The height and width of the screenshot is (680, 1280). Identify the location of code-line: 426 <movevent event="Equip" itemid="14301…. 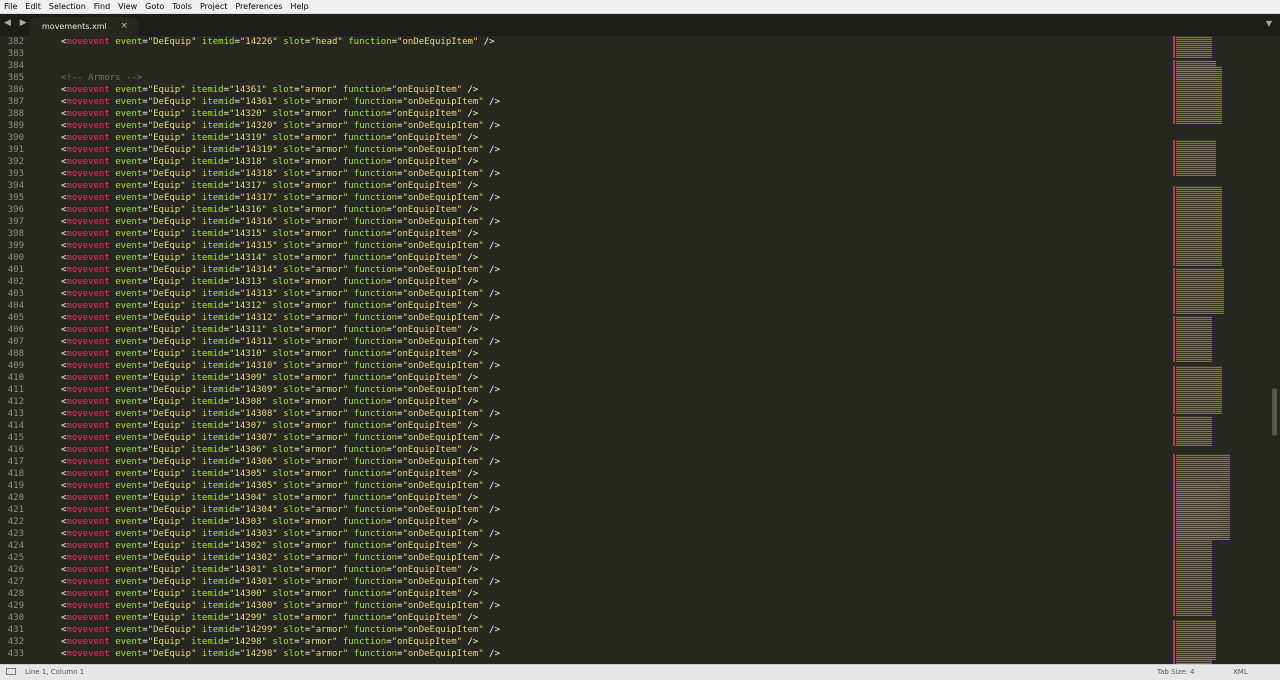
(585, 570).